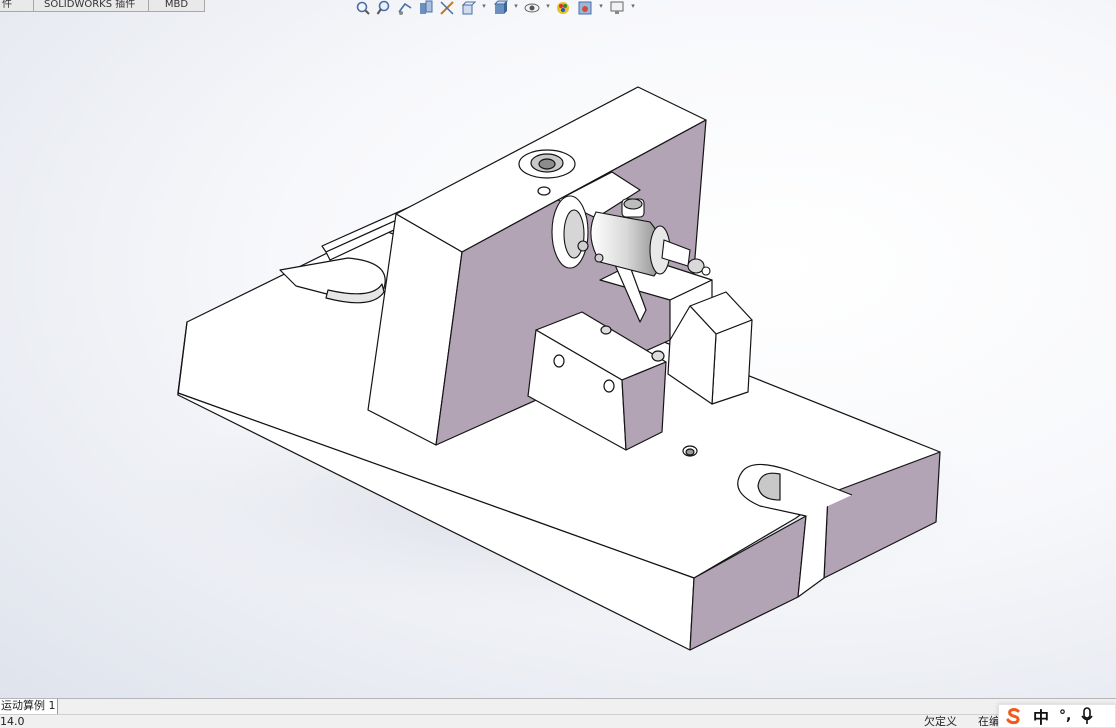  What do you see at coordinates (732, 362) in the screenshot?
I see `rear-block-front` at bounding box center [732, 362].